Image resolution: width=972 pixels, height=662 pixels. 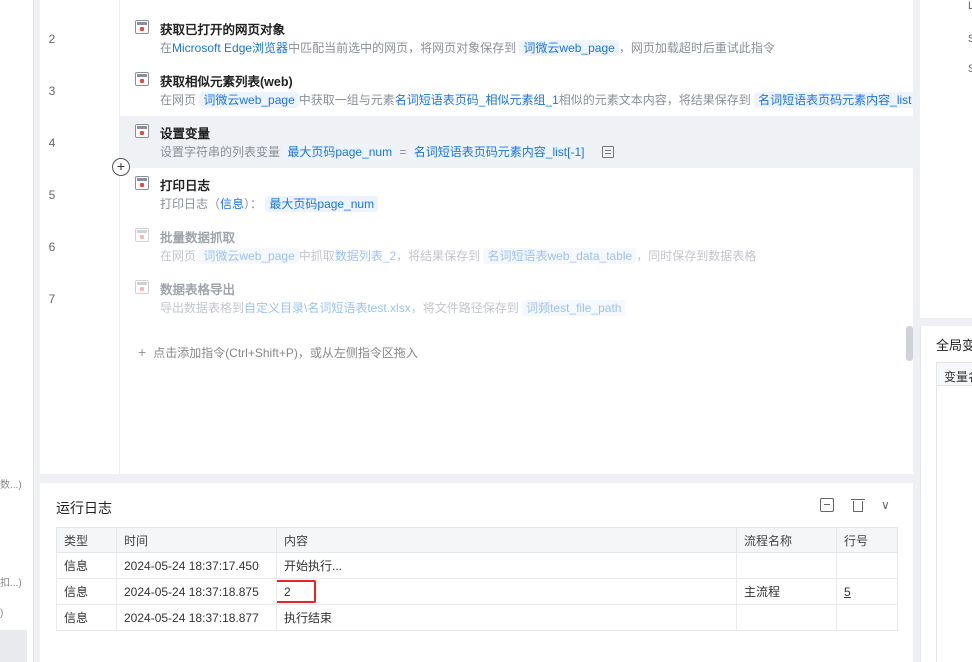 I want to click on line-number: 5, so click(x=52, y=195).